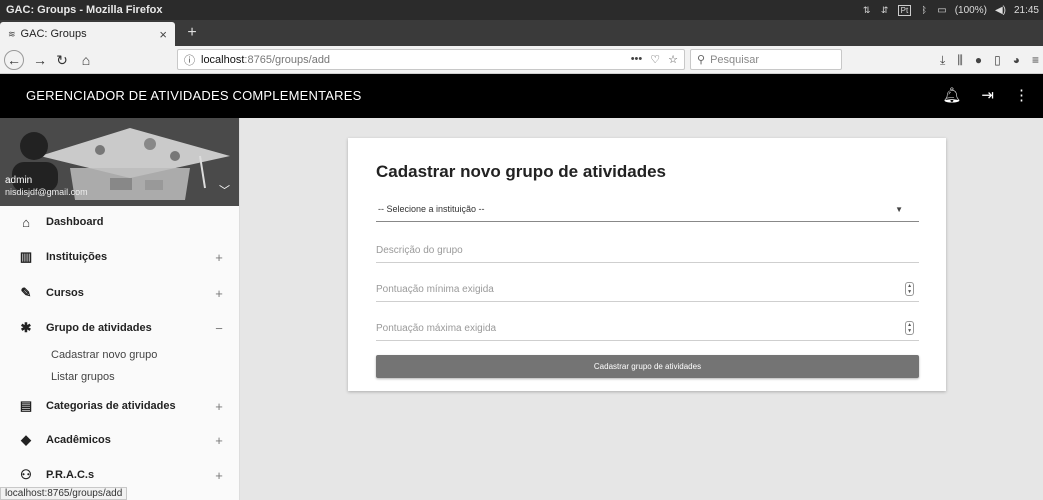  Describe the element at coordinates (26, 256) in the screenshot. I see `building-icon: ▥` at that location.